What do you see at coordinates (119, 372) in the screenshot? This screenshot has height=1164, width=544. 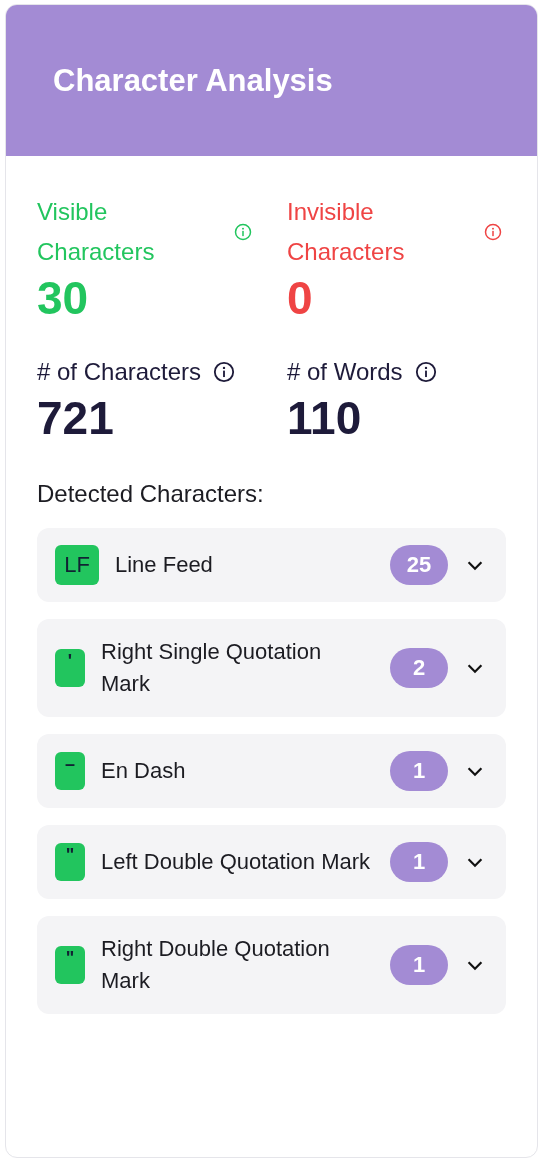 I see `stat-label: # of Characters` at bounding box center [119, 372].